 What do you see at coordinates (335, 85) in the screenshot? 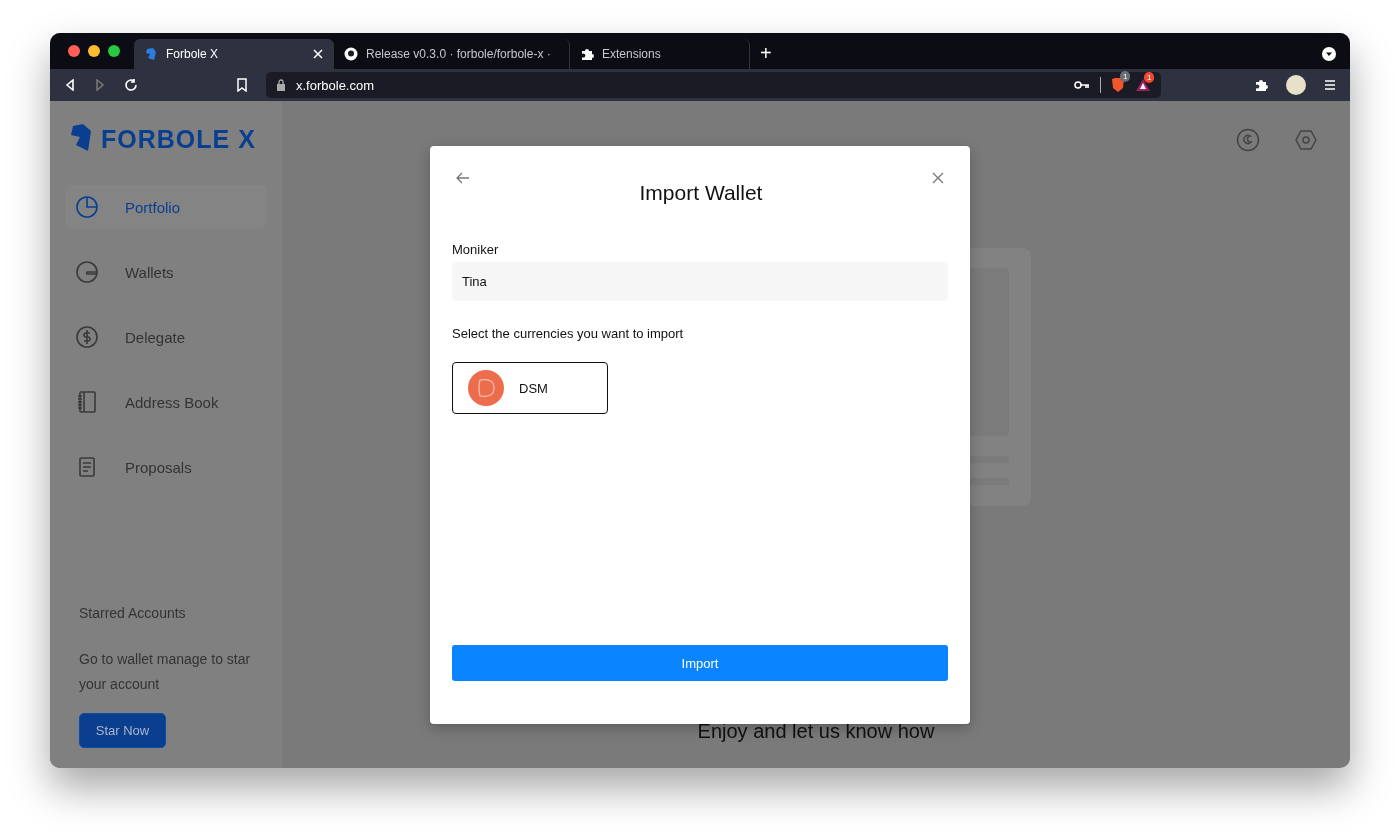
I see `url-text: x.forbole.com` at bounding box center [335, 85].